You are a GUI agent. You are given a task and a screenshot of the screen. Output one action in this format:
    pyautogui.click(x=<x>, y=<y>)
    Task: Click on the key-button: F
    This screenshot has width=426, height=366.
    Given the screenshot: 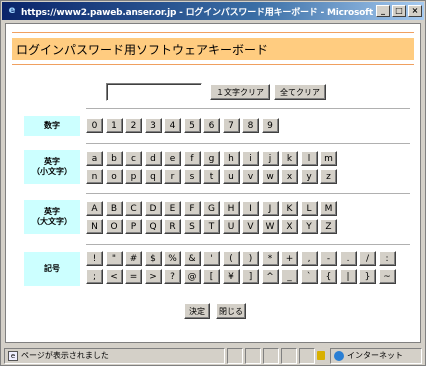 What is the action you would take?
    pyautogui.click(x=192, y=208)
    